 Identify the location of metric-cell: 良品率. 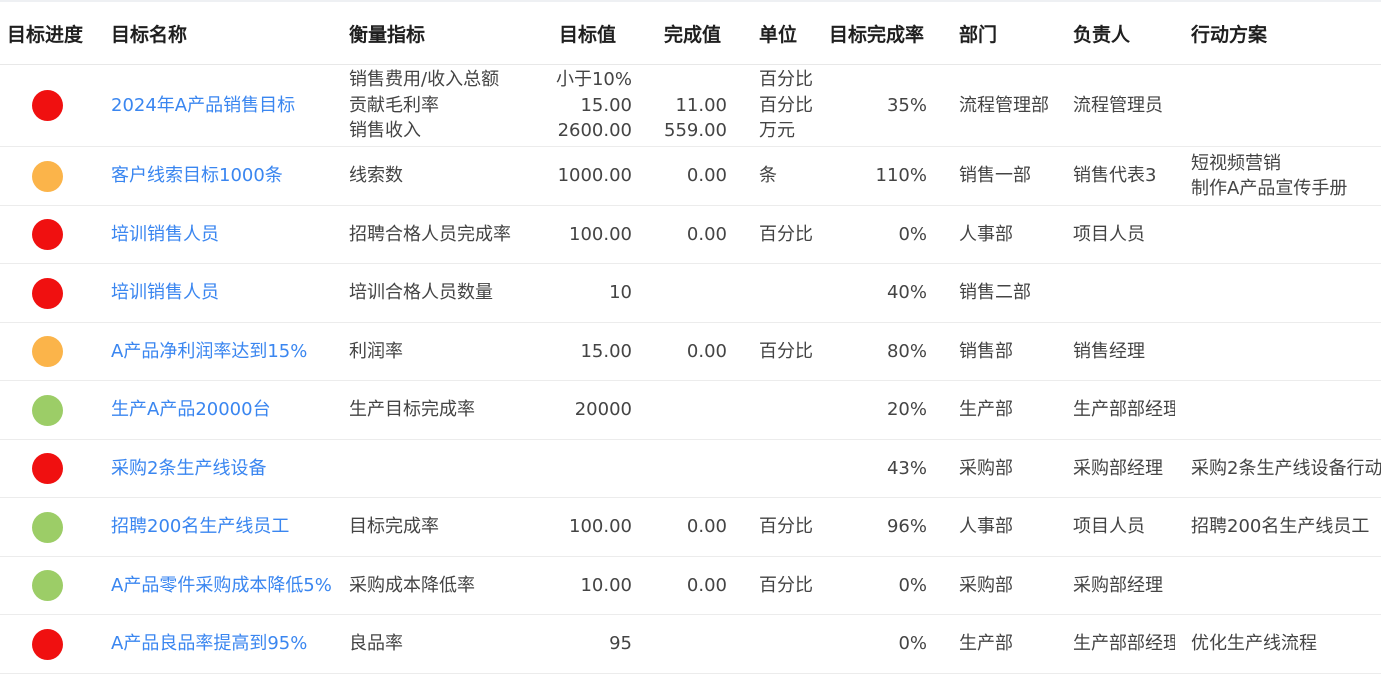
(438, 644).